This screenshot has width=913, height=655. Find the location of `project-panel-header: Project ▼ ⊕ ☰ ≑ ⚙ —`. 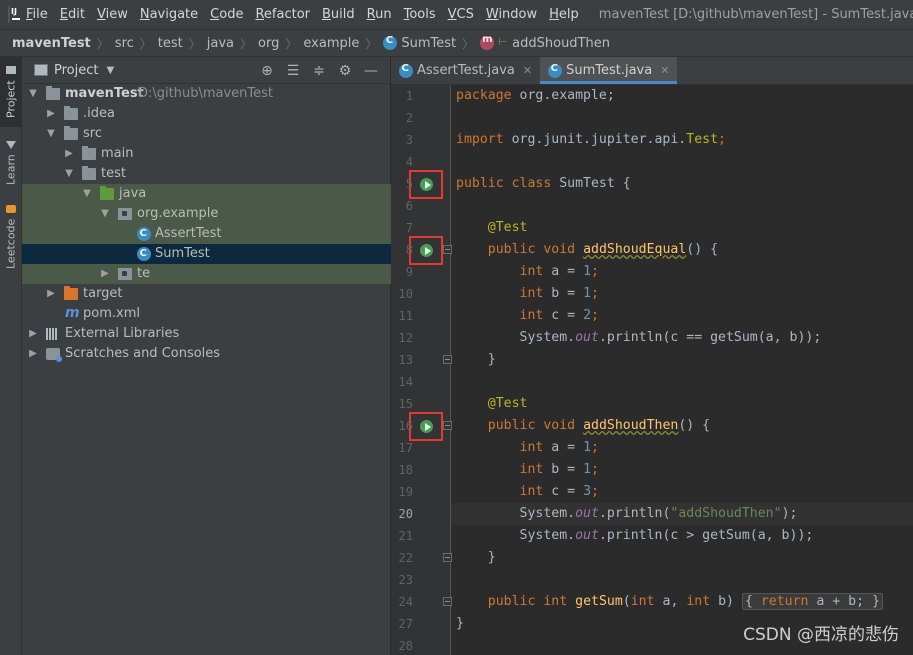

project-panel-header: Project ▼ ⊕ ☰ ≑ ⚙ — is located at coordinates (206, 70).